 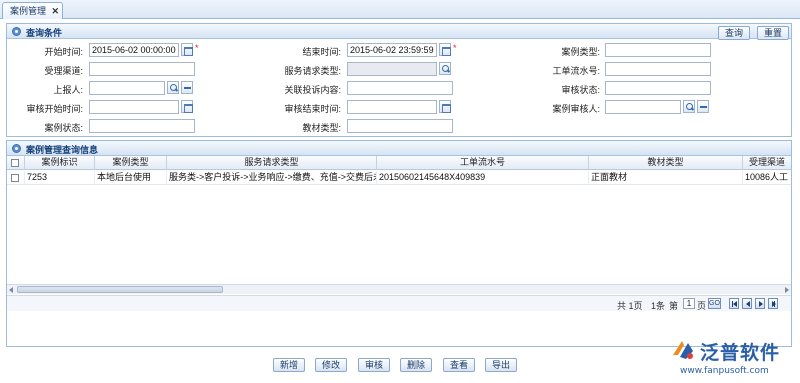 What do you see at coordinates (630, 306) in the screenshot?
I see `total-pages: 共 1页` at bounding box center [630, 306].